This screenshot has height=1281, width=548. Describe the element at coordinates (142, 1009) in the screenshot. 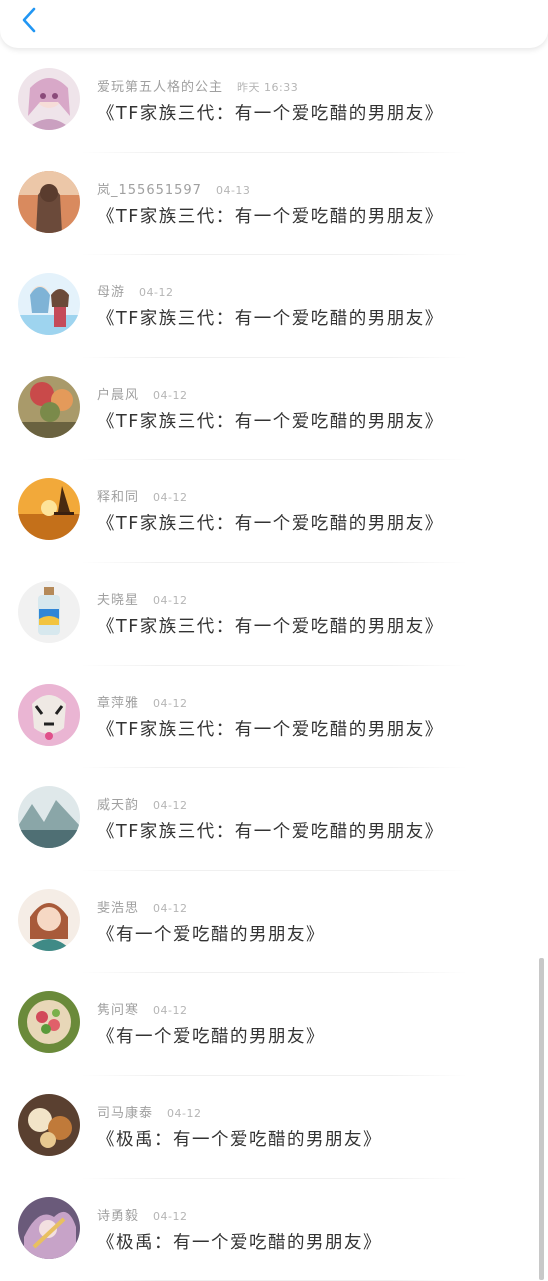

I see `comment-meta: 隽问寒 04-12` at that location.